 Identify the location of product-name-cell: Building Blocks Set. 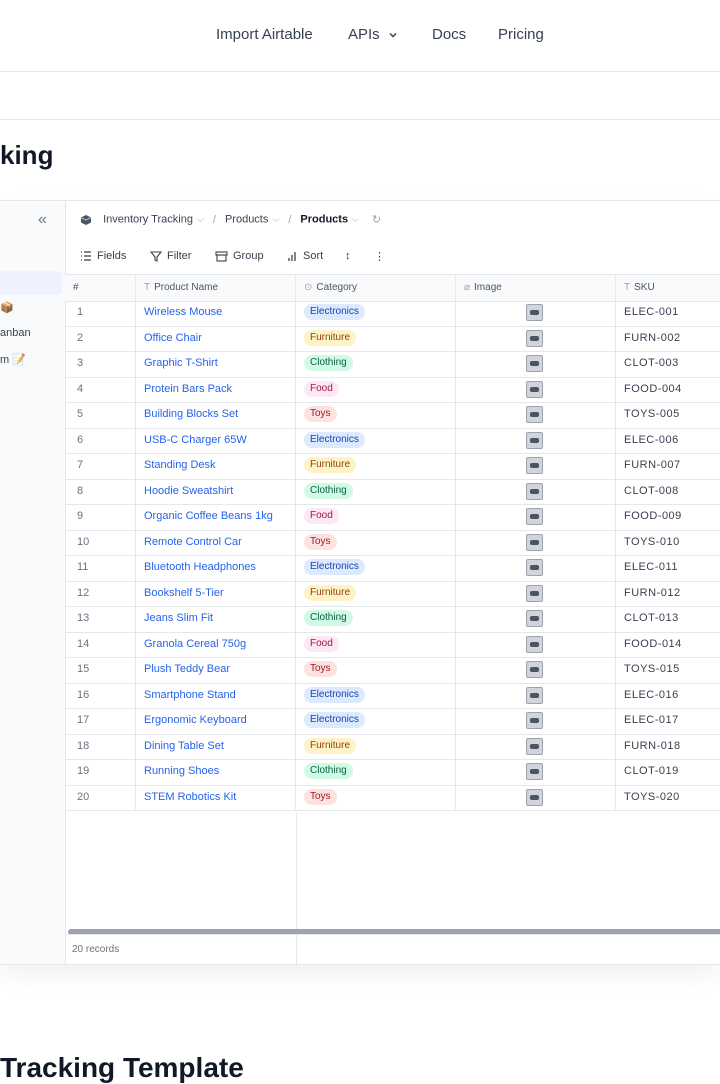
(216, 415).